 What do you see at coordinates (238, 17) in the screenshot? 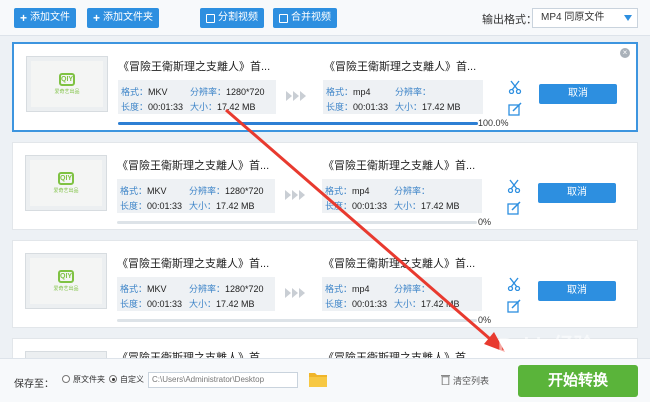
I see `split-video-label: 分割视频` at bounding box center [238, 17].